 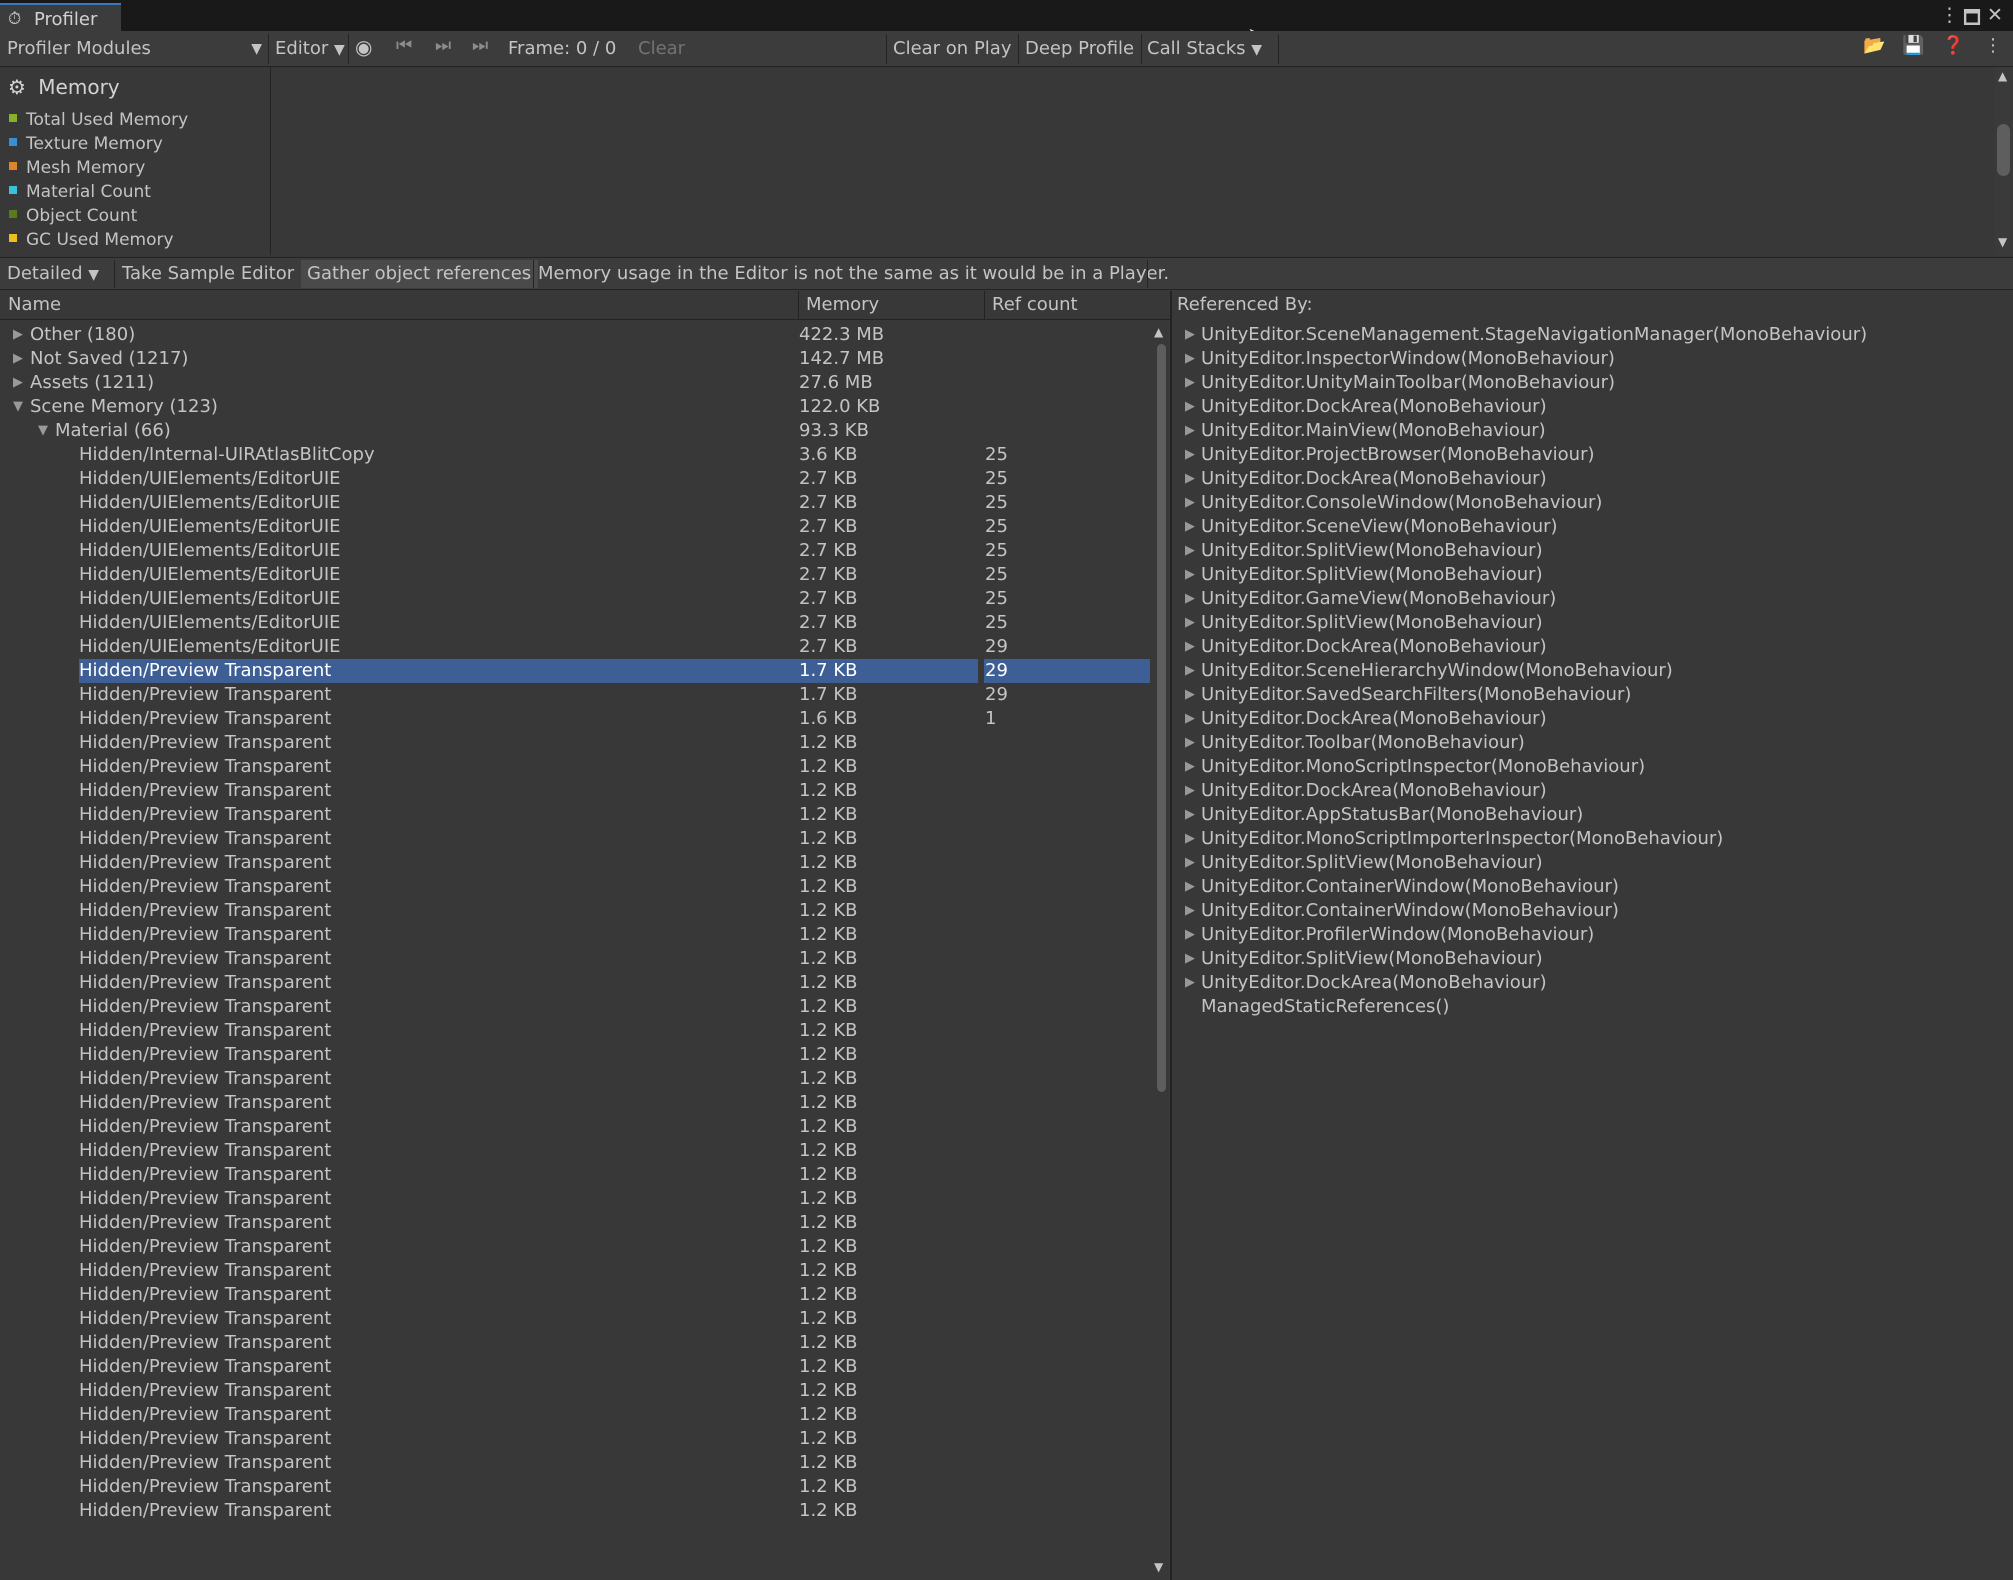 What do you see at coordinates (1874, 45) in the screenshot?
I see `load-icon: 📂` at bounding box center [1874, 45].